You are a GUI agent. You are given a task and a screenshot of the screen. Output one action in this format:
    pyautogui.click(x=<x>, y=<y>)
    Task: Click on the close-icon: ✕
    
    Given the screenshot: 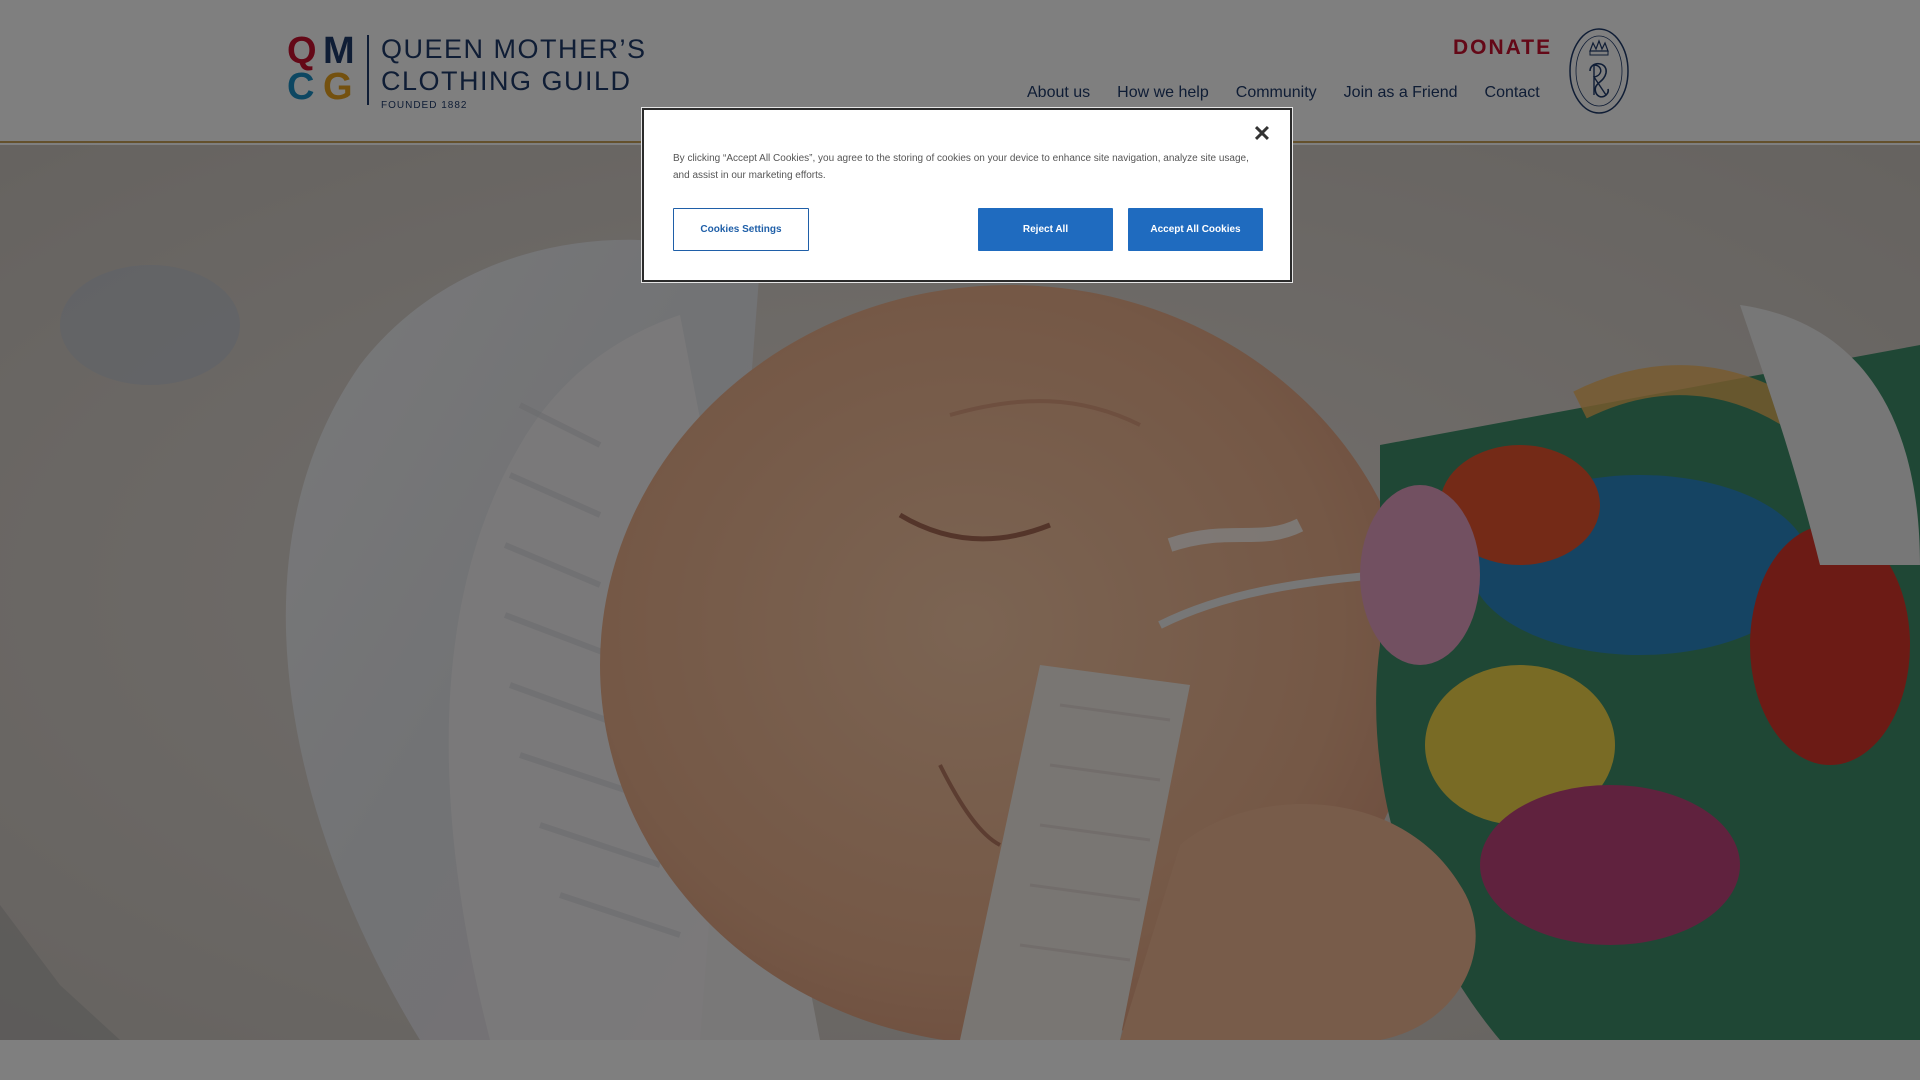 What is the action you would take?
    pyautogui.click(x=1262, y=134)
    